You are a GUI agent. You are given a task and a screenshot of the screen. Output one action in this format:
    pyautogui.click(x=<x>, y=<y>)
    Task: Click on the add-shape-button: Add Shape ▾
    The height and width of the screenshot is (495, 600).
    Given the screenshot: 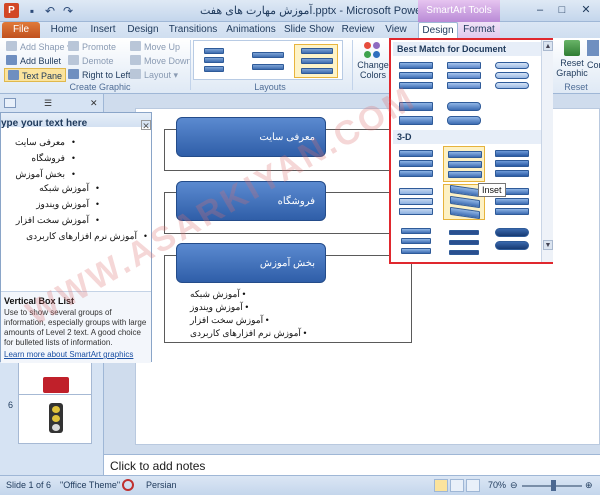 What is the action you would take?
    pyautogui.click(x=39, y=47)
    